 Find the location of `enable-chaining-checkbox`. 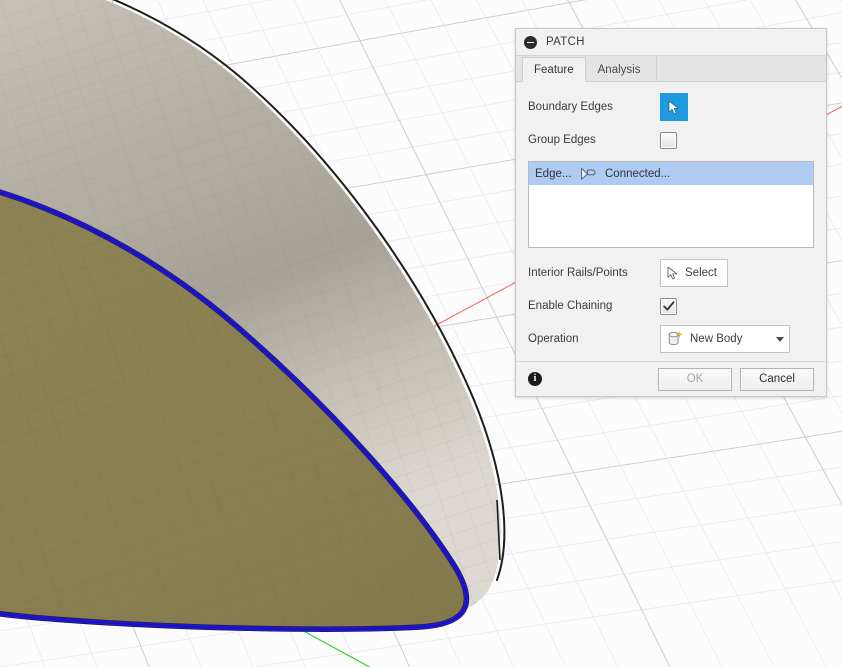

enable-chaining-checkbox is located at coordinates (668, 306).